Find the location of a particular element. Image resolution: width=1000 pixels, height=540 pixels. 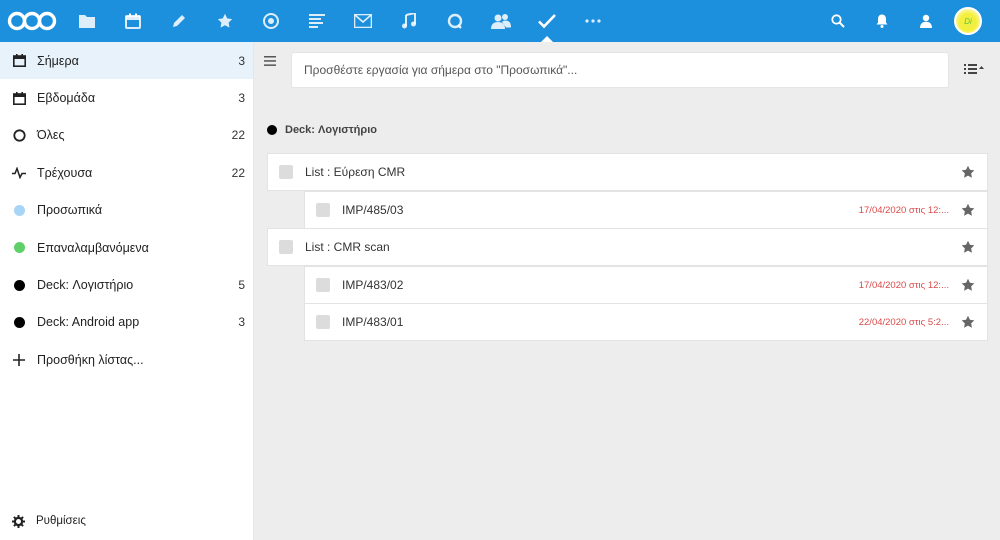

settings-button: Ρυθμίσεις is located at coordinates (126, 521).